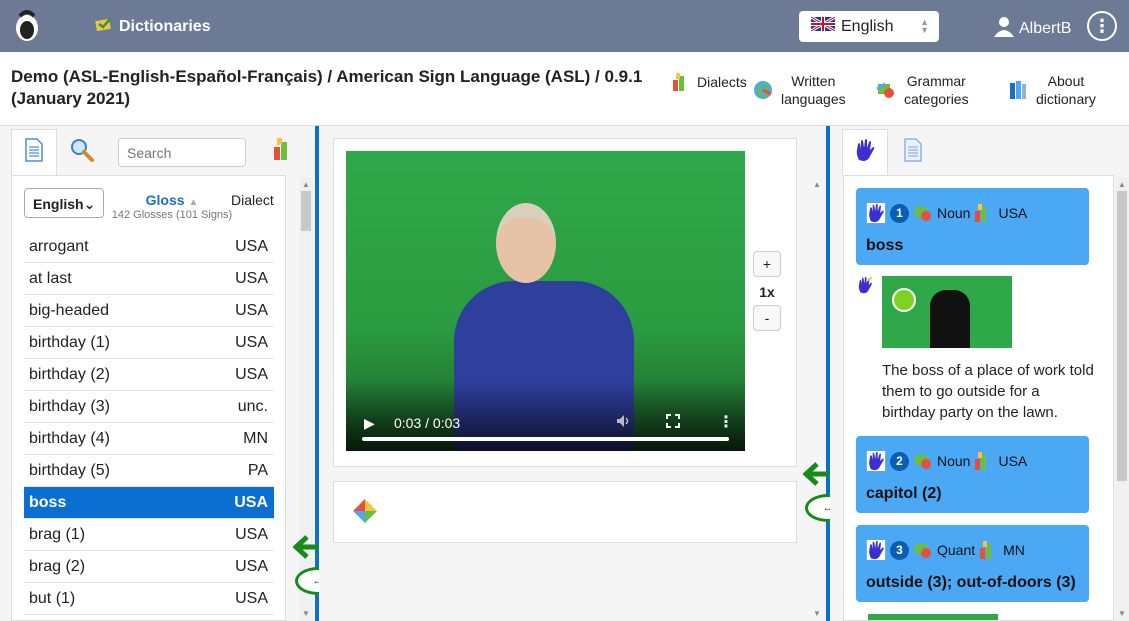 The image size is (1129, 621). What do you see at coordinates (149, 599) in the screenshot?
I see `list-item: but (1) USA` at bounding box center [149, 599].